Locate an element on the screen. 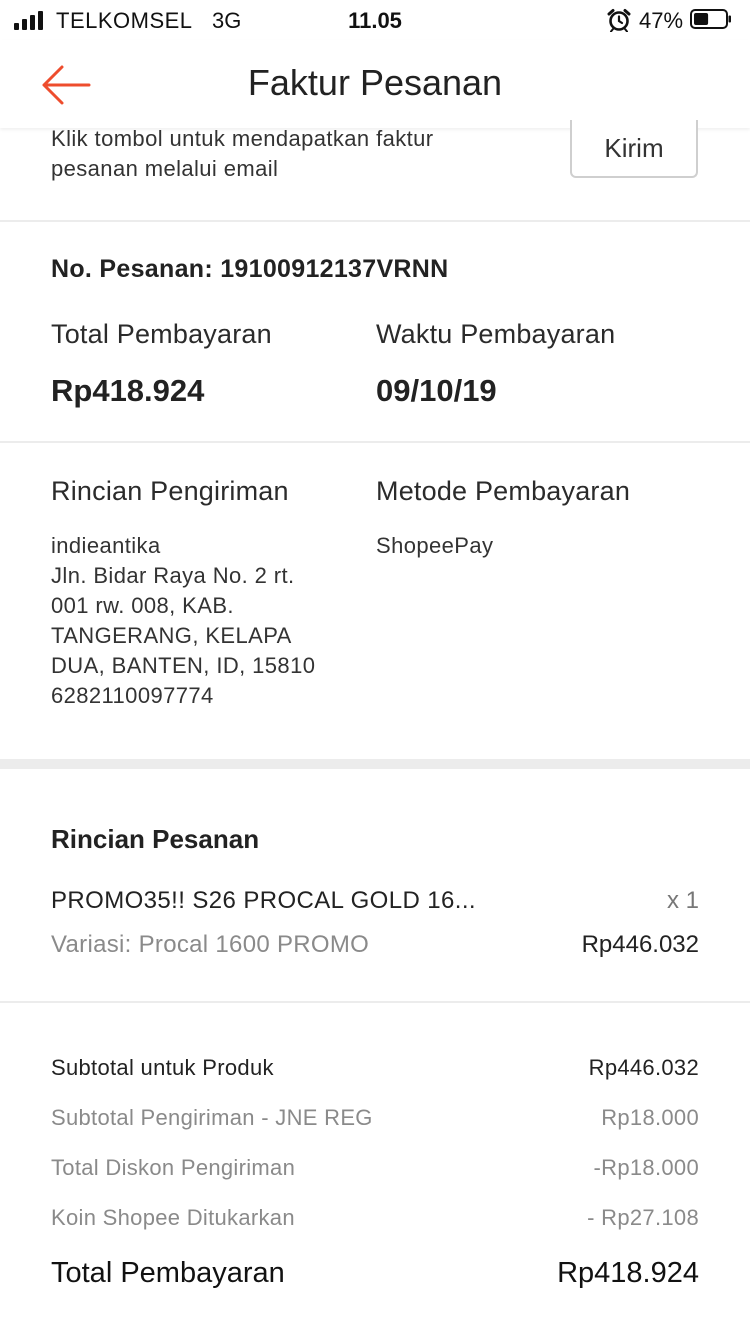  payment-time-value: 09/10/19 is located at coordinates (436, 390).